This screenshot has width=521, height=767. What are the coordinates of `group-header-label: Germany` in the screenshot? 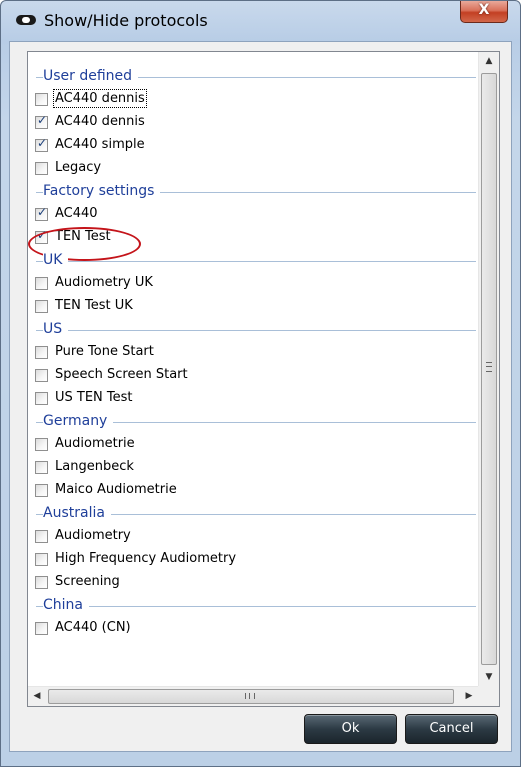 It's located at (78, 421).